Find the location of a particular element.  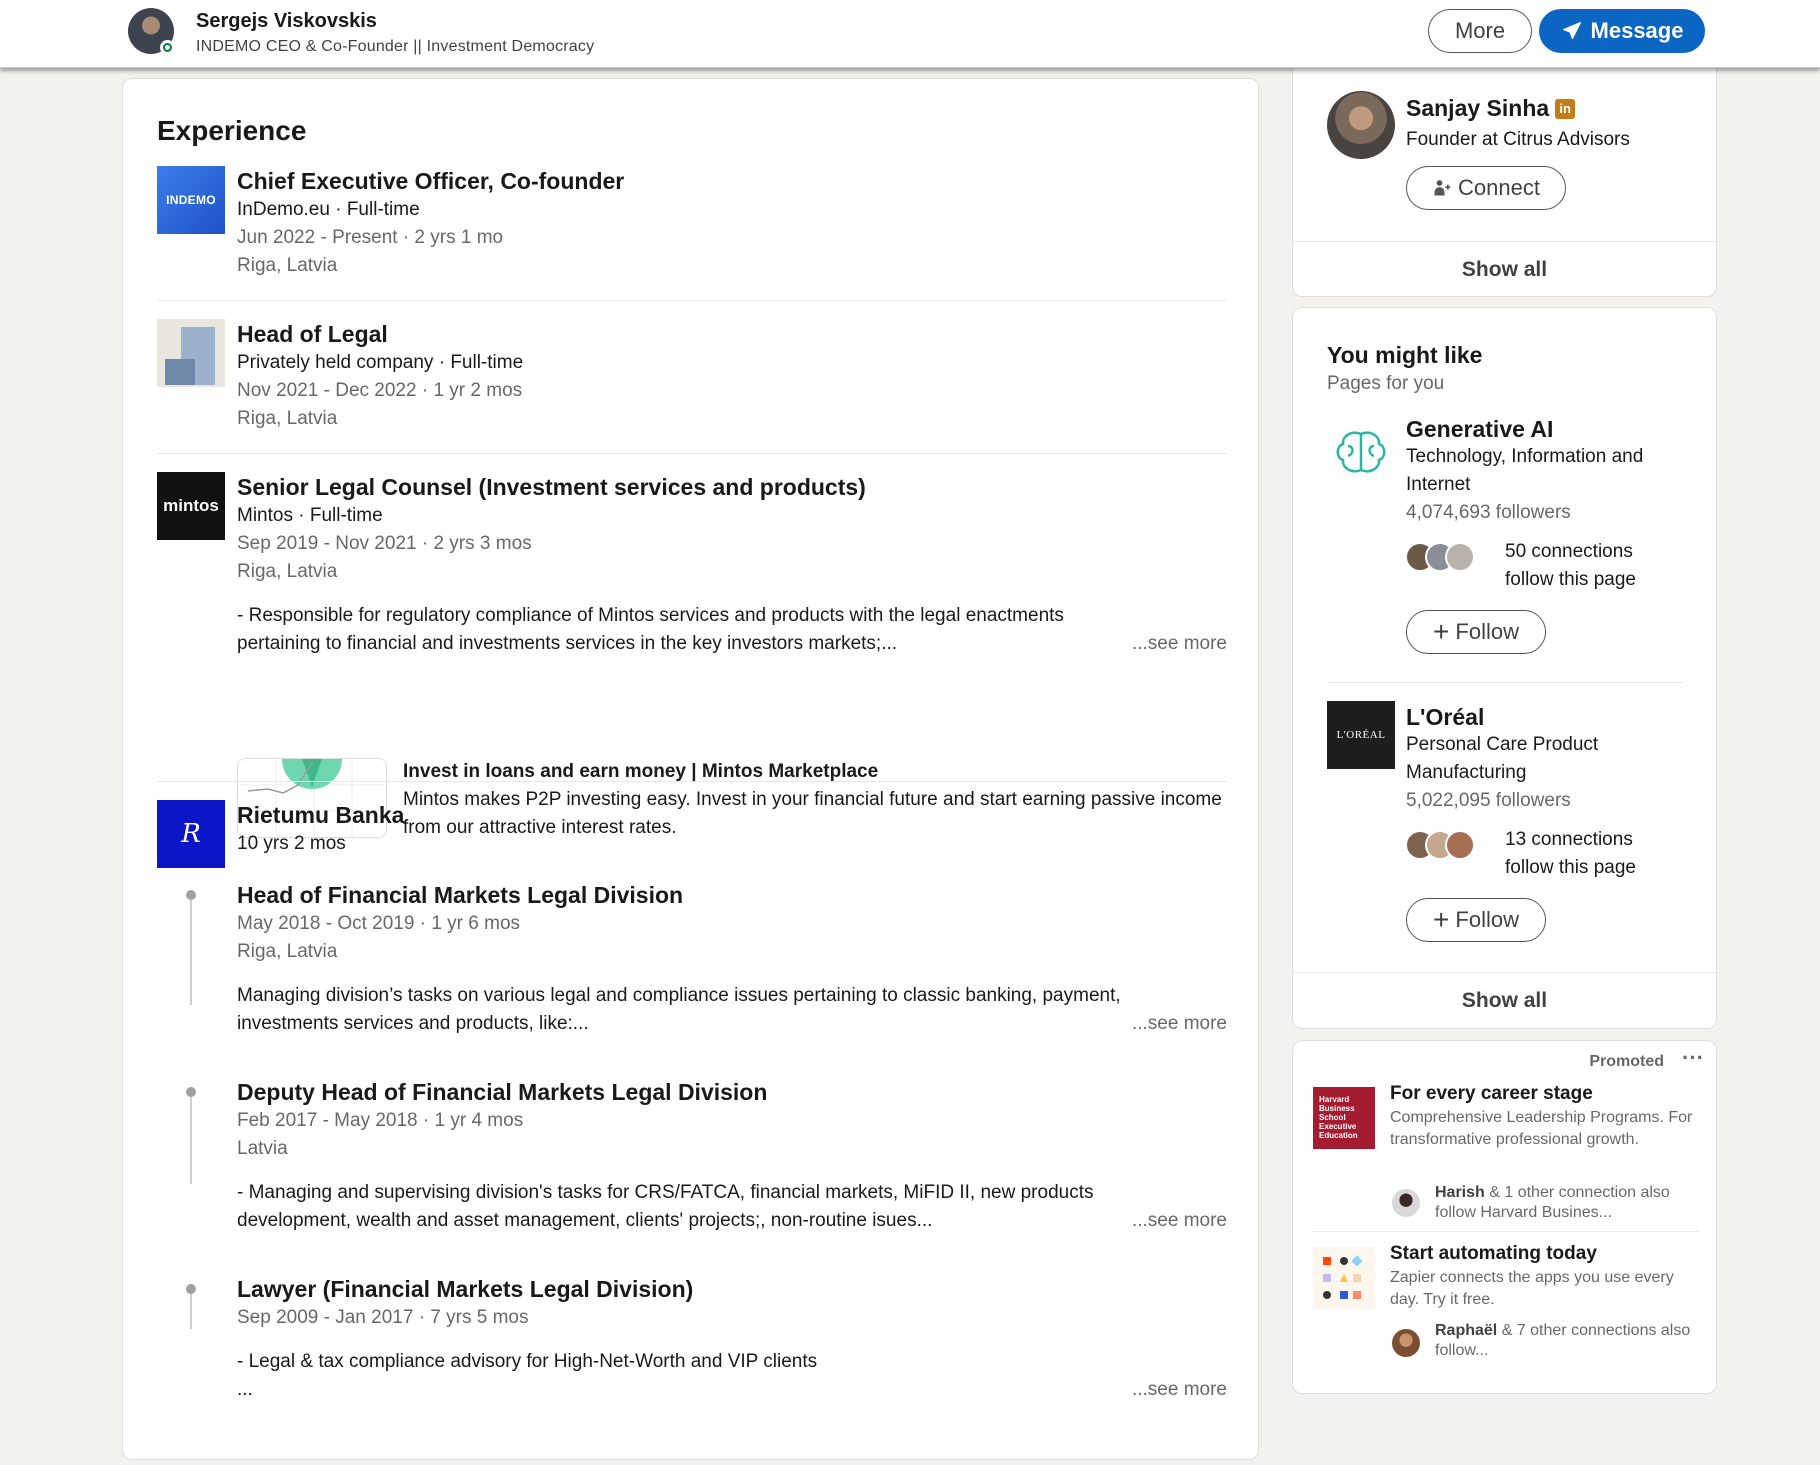

connect-button-label: Connect is located at coordinates (1499, 187).